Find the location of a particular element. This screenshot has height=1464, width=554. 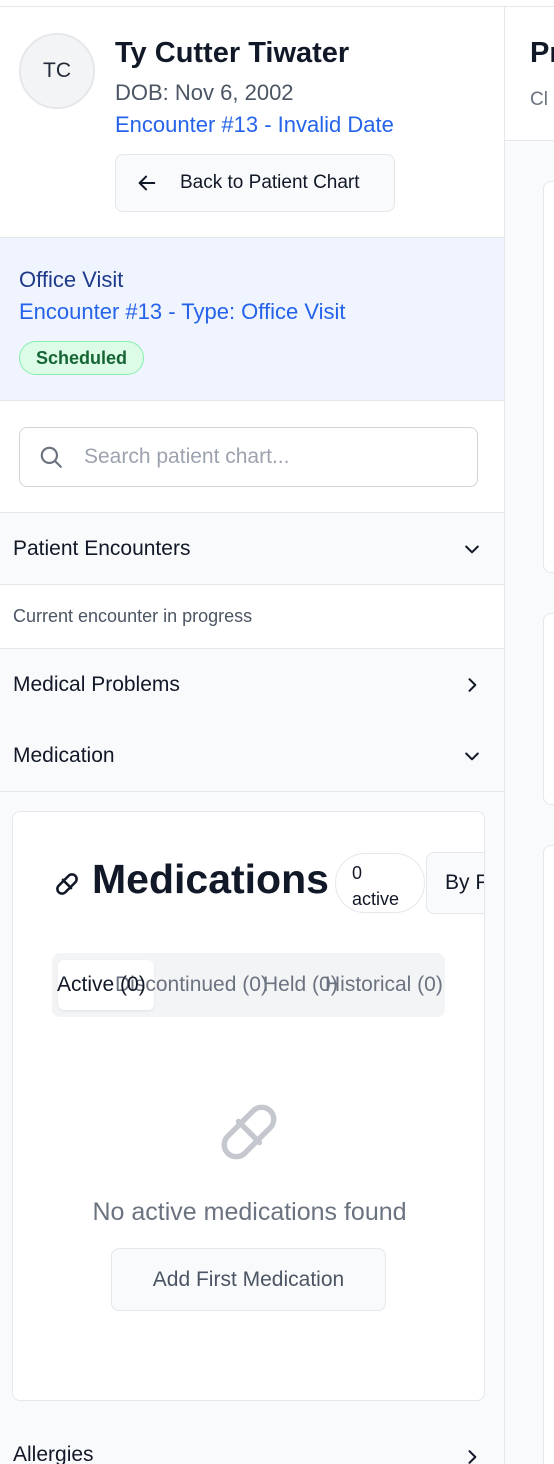

encounter-link: Encounter #13 - Invalid Date is located at coordinates (254, 125).